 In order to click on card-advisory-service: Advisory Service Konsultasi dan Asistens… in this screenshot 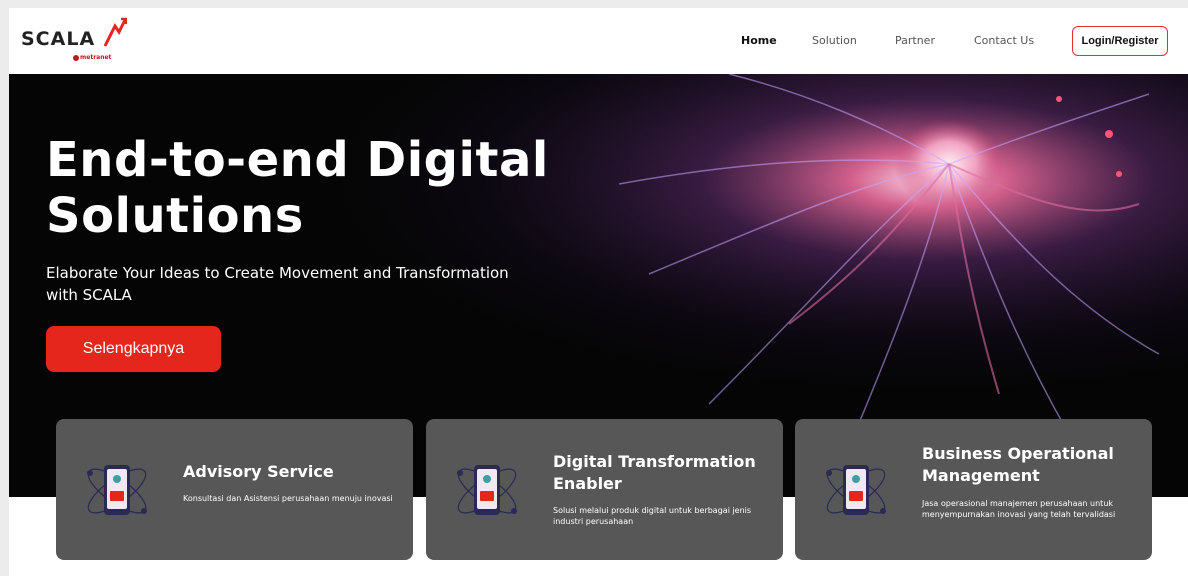, I will do `click(234, 489)`.